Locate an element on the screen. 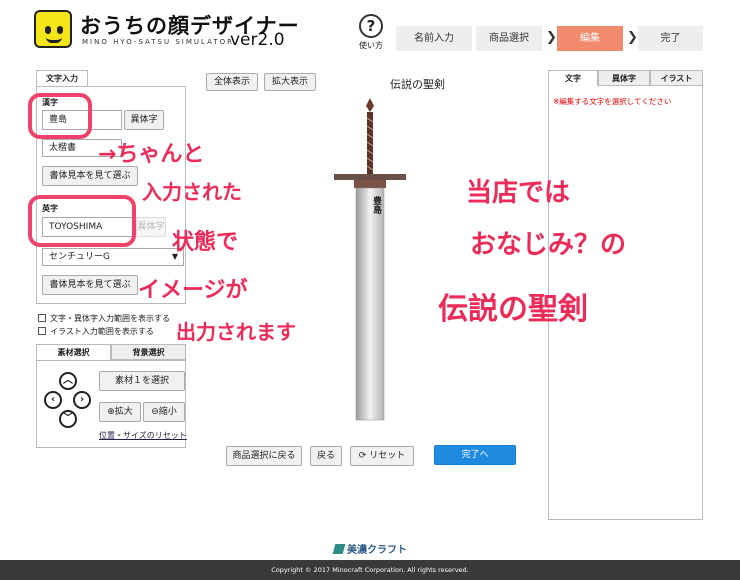  tab-variant: 異体字 is located at coordinates (624, 78).